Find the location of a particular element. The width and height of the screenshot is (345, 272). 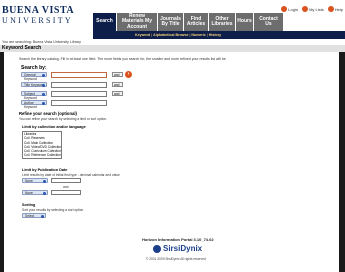

collection-option: Coll. Reference Collection is located at coordinates (42, 155).